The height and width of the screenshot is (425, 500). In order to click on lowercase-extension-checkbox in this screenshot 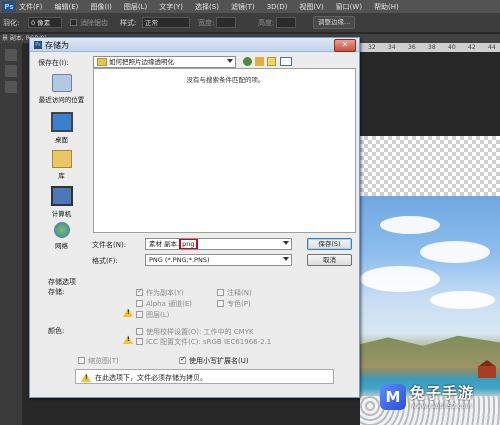, I will do `click(182, 359)`.